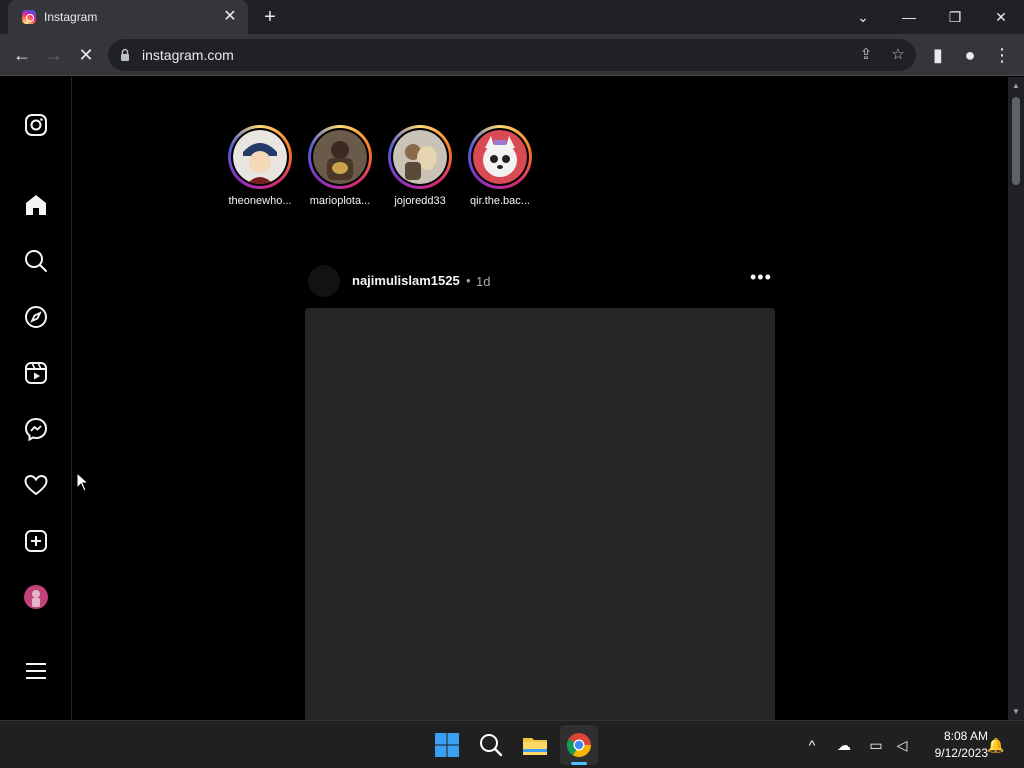 Image resolution: width=1024 pixels, height=768 pixels. What do you see at coordinates (230, 17) in the screenshot?
I see `close-tab-icon: ✕` at bounding box center [230, 17].